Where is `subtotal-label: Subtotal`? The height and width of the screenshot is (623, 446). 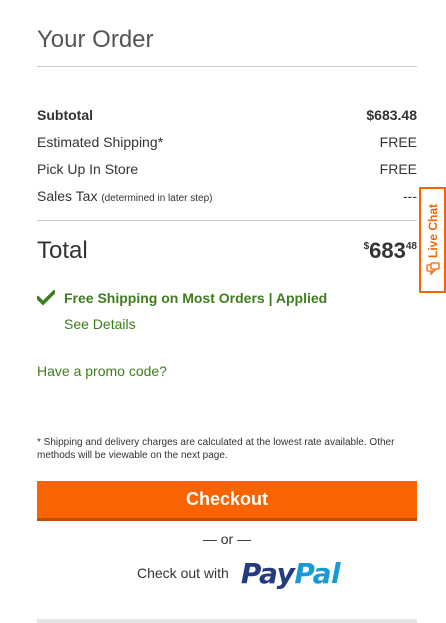
subtotal-label: Subtotal is located at coordinates (65, 115).